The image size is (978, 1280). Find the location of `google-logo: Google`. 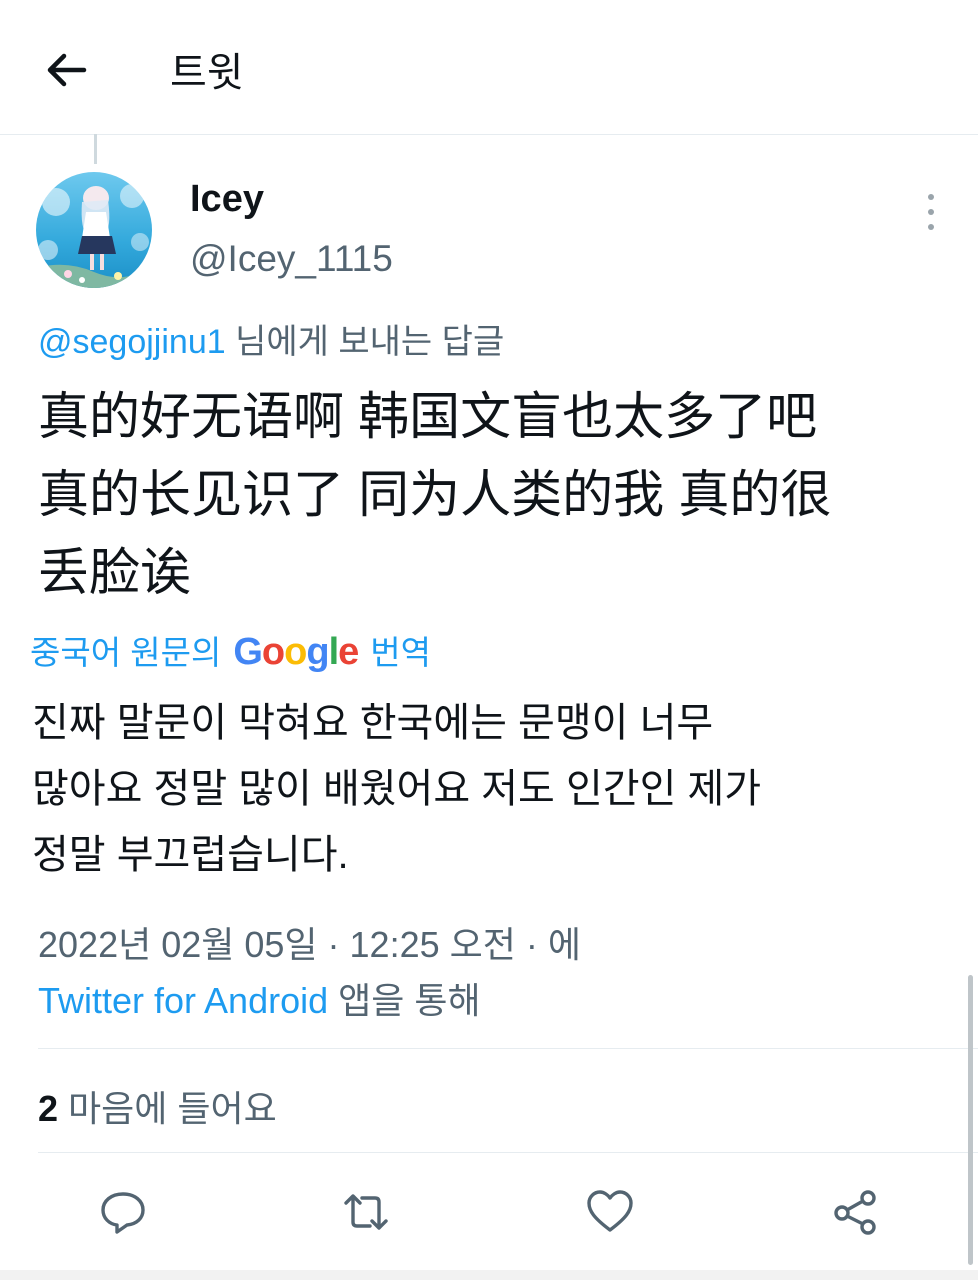

google-logo: Google is located at coordinates (296, 652).